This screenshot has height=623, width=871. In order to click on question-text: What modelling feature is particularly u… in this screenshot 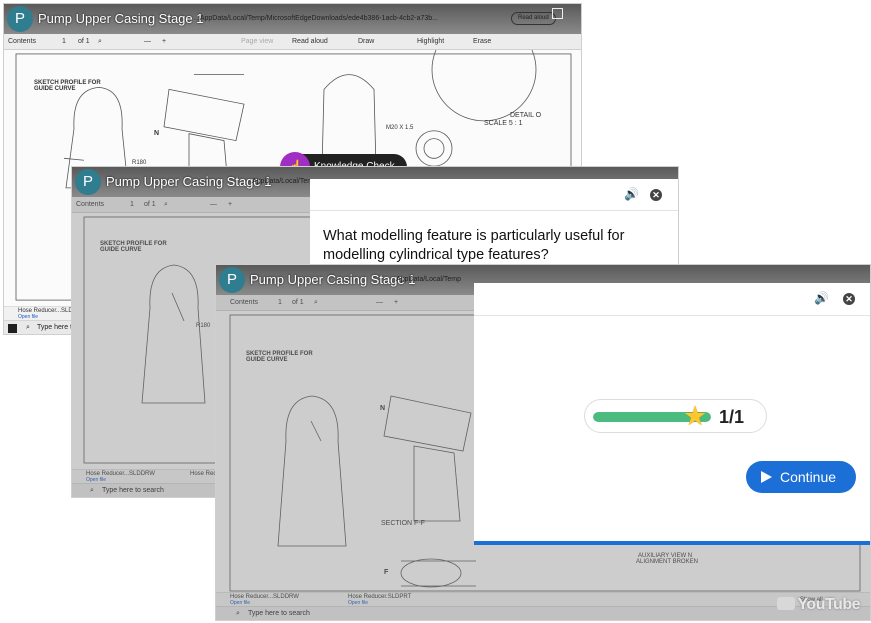, I will do `click(474, 245)`.